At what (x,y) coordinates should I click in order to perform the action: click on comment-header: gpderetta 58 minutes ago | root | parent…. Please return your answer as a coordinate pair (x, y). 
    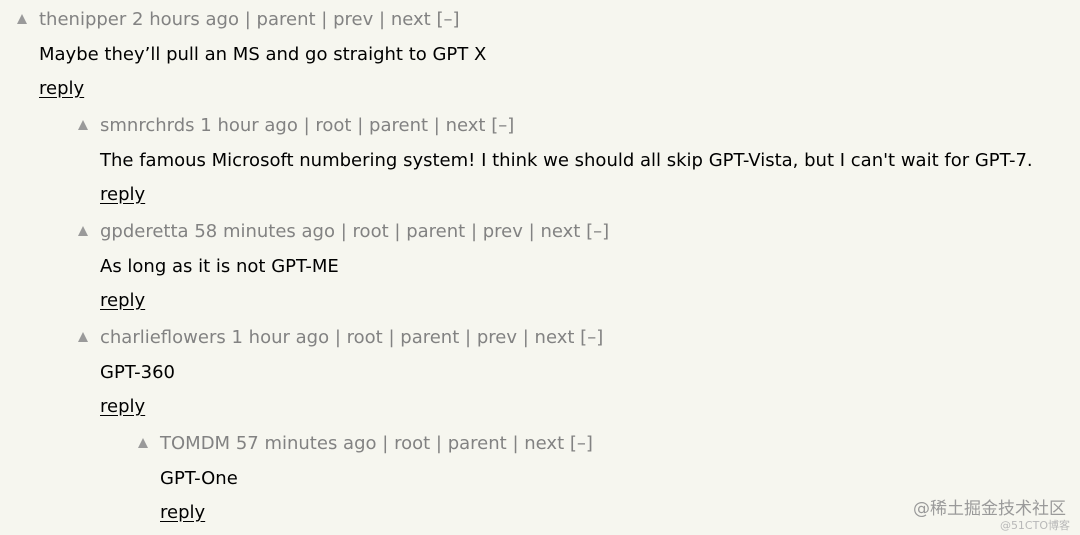
    Looking at the image, I should click on (540, 232).